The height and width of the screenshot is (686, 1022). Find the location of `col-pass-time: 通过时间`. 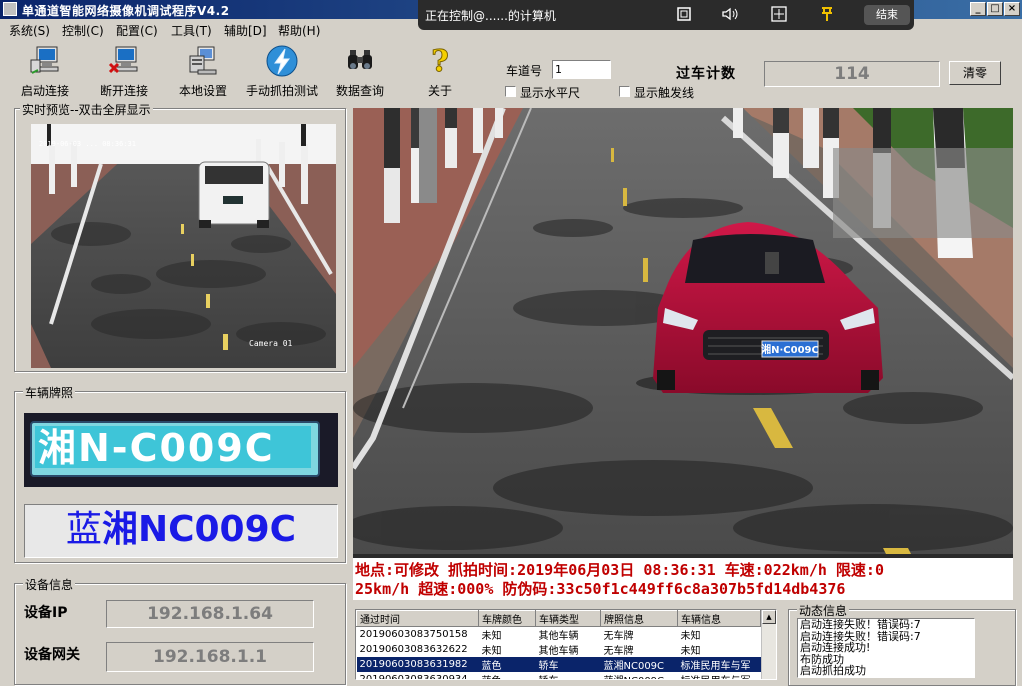

col-pass-time: 通过时间 is located at coordinates (417, 618).